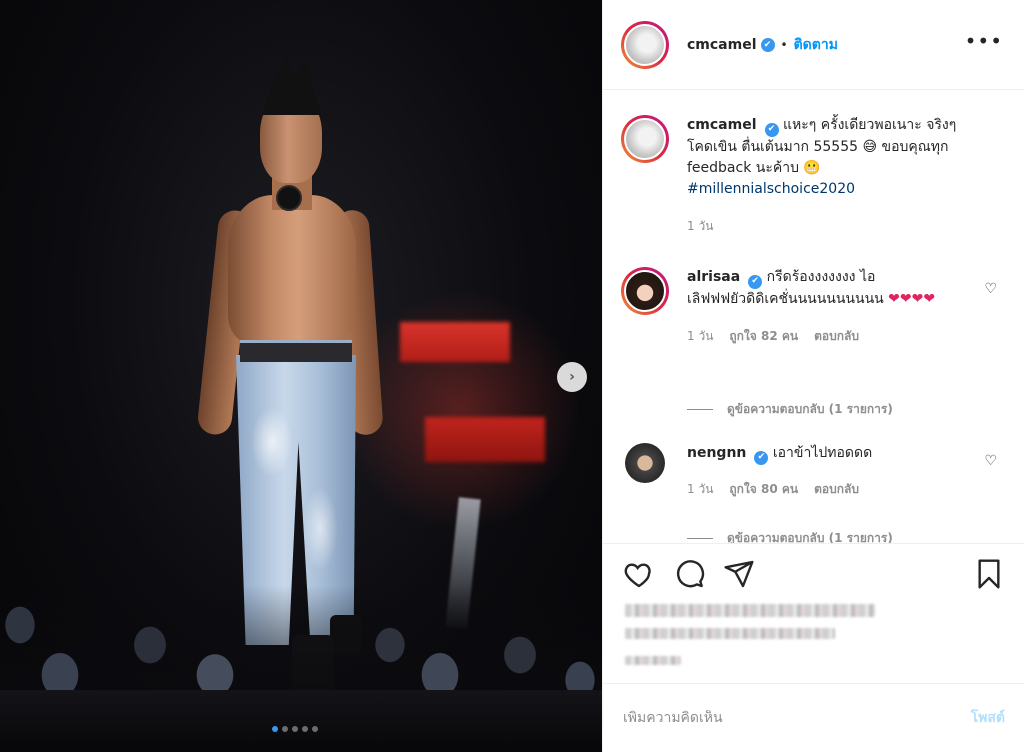 The width and height of the screenshot is (1024, 752). Describe the element at coordinates (763, 489) in the screenshot. I see `comment-likes: ถูกใจ 80 คน` at that location.